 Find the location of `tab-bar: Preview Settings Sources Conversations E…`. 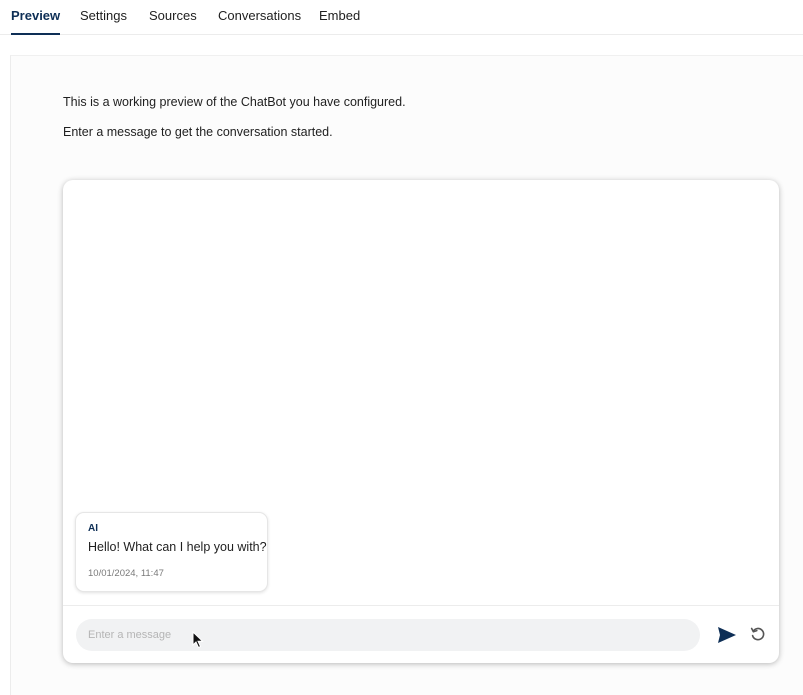

tab-bar: Preview Settings Sources Conversations E… is located at coordinates (401, 17).